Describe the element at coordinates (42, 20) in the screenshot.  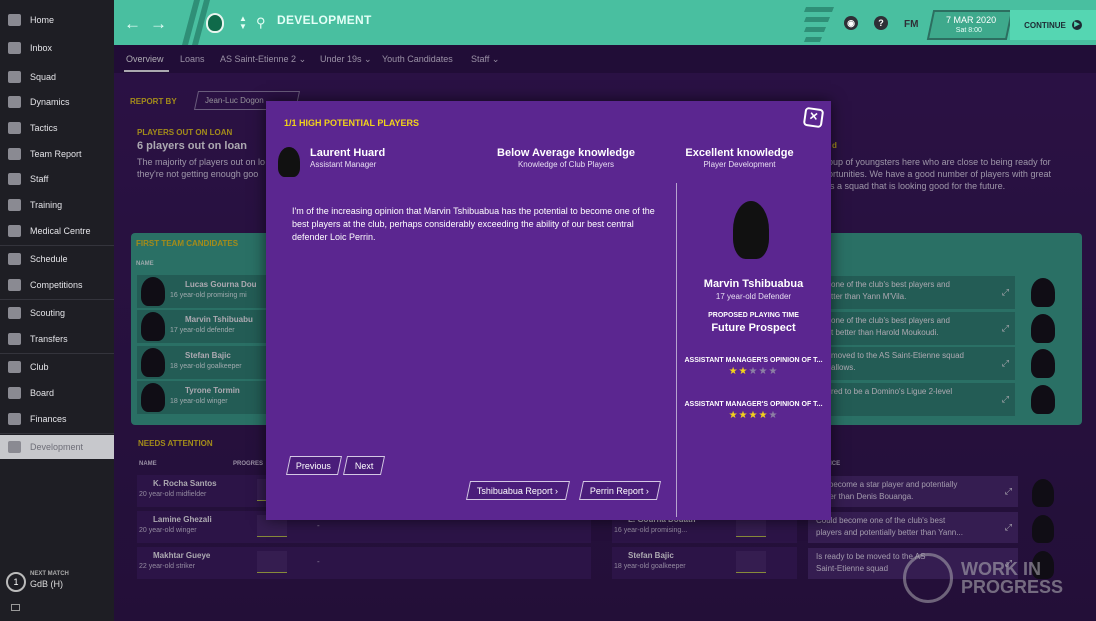
I see `nav-label: Home` at that location.